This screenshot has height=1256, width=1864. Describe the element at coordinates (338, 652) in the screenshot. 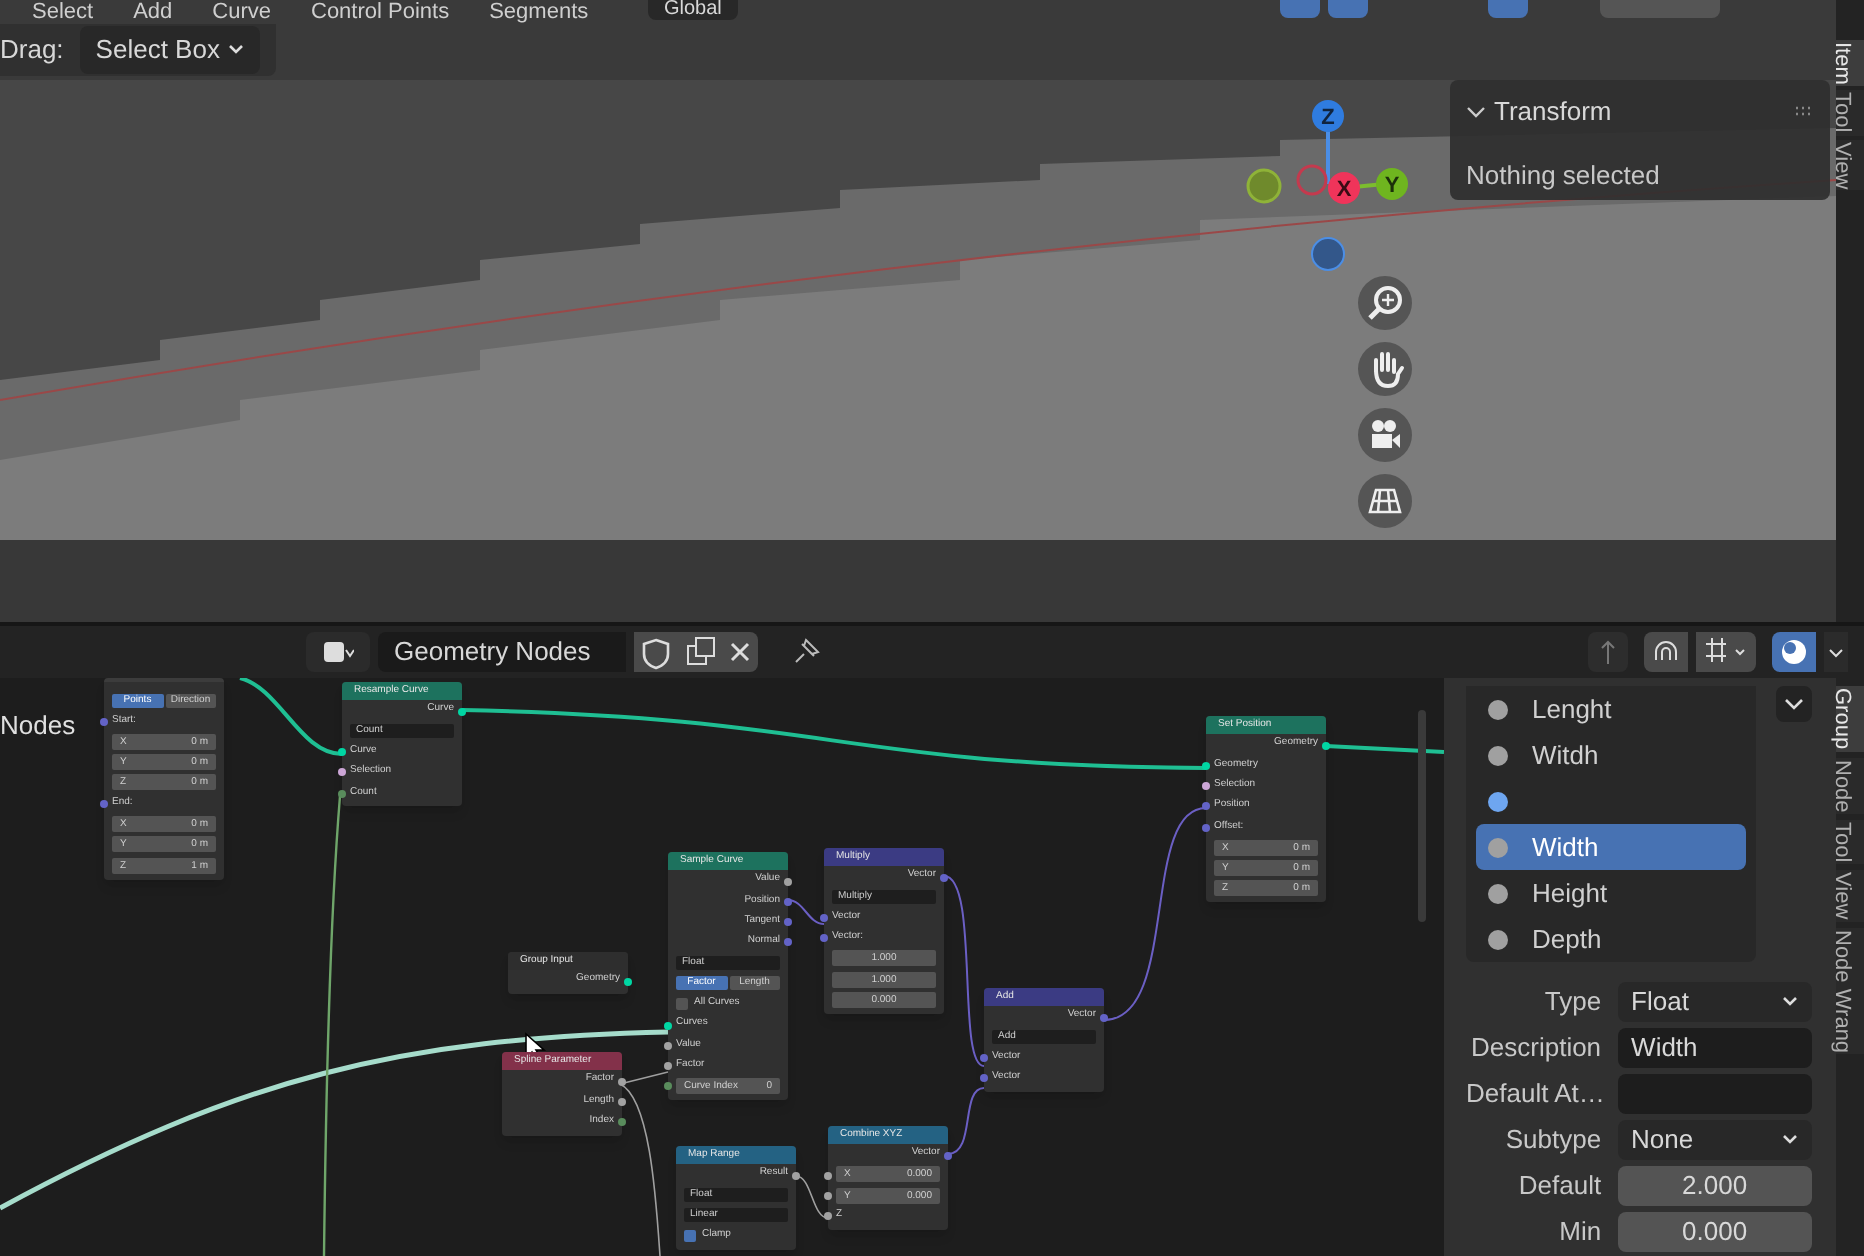

I see `editor-type-icon` at that location.